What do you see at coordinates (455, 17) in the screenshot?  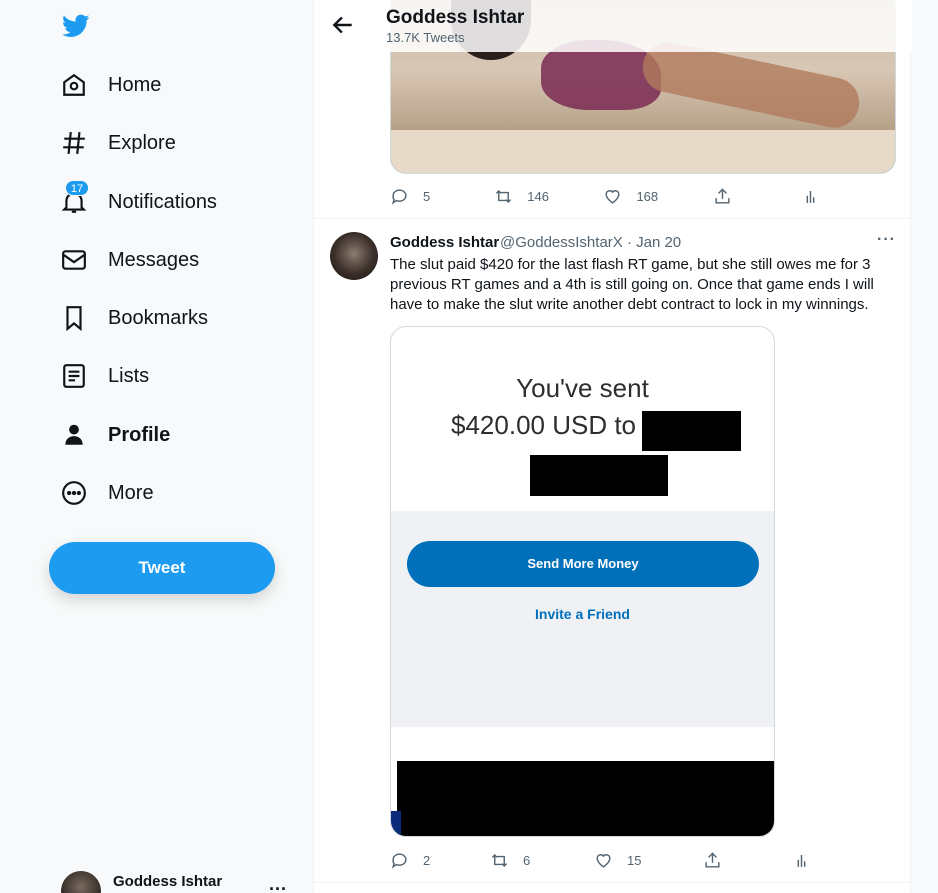 I see `page-title: Goddess Ishtar` at bounding box center [455, 17].